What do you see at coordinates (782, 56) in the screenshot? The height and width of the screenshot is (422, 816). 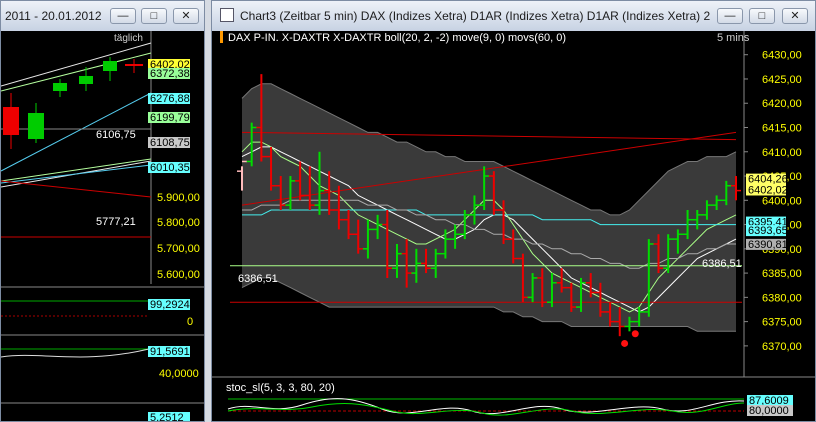 I see `price-axis-tick-1: 6430,00` at bounding box center [782, 56].